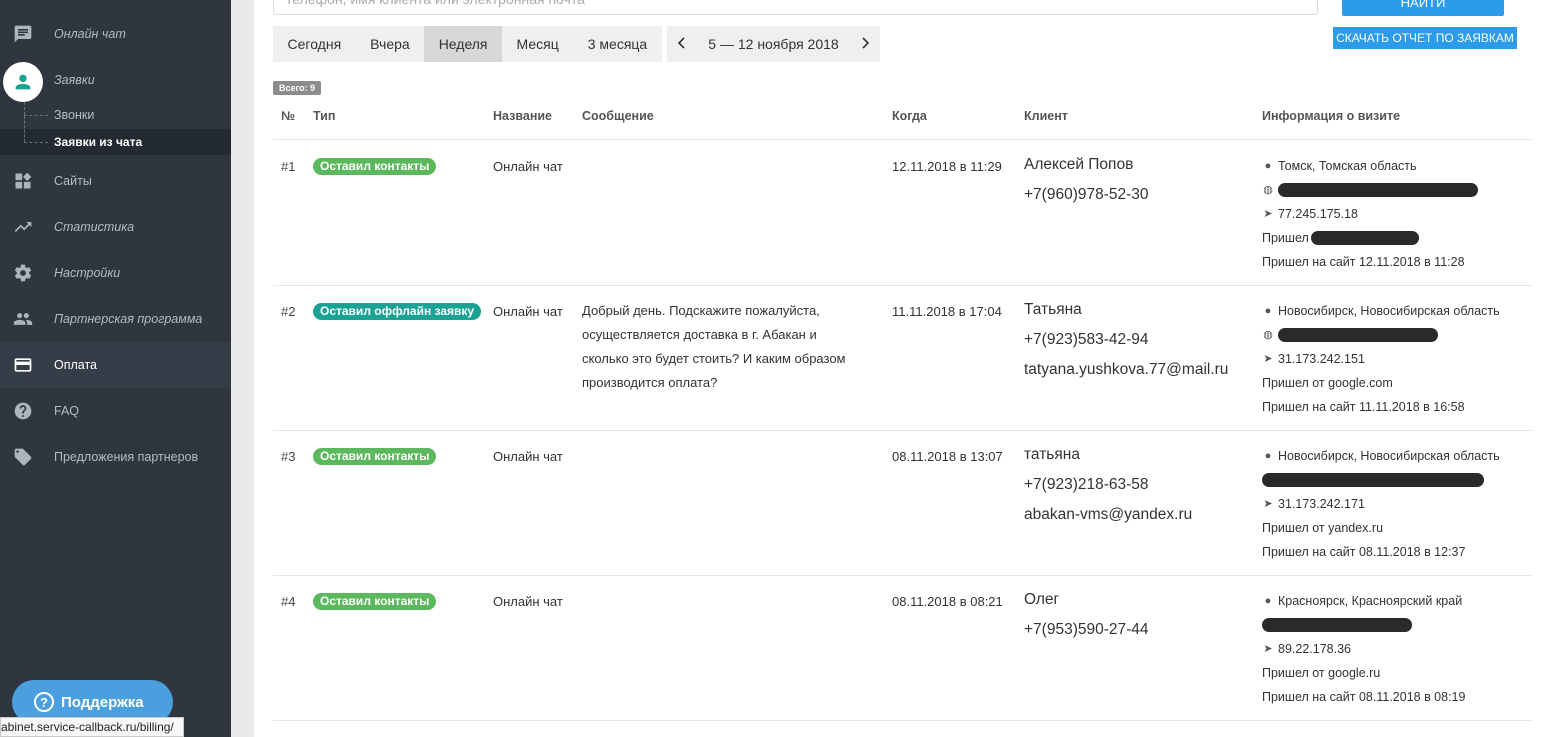 The width and height of the screenshot is (1548, 737). What do you see at coordinates (23, 34) in the screenshot?
I see `chat-icon` at bounding box center [23, 34].